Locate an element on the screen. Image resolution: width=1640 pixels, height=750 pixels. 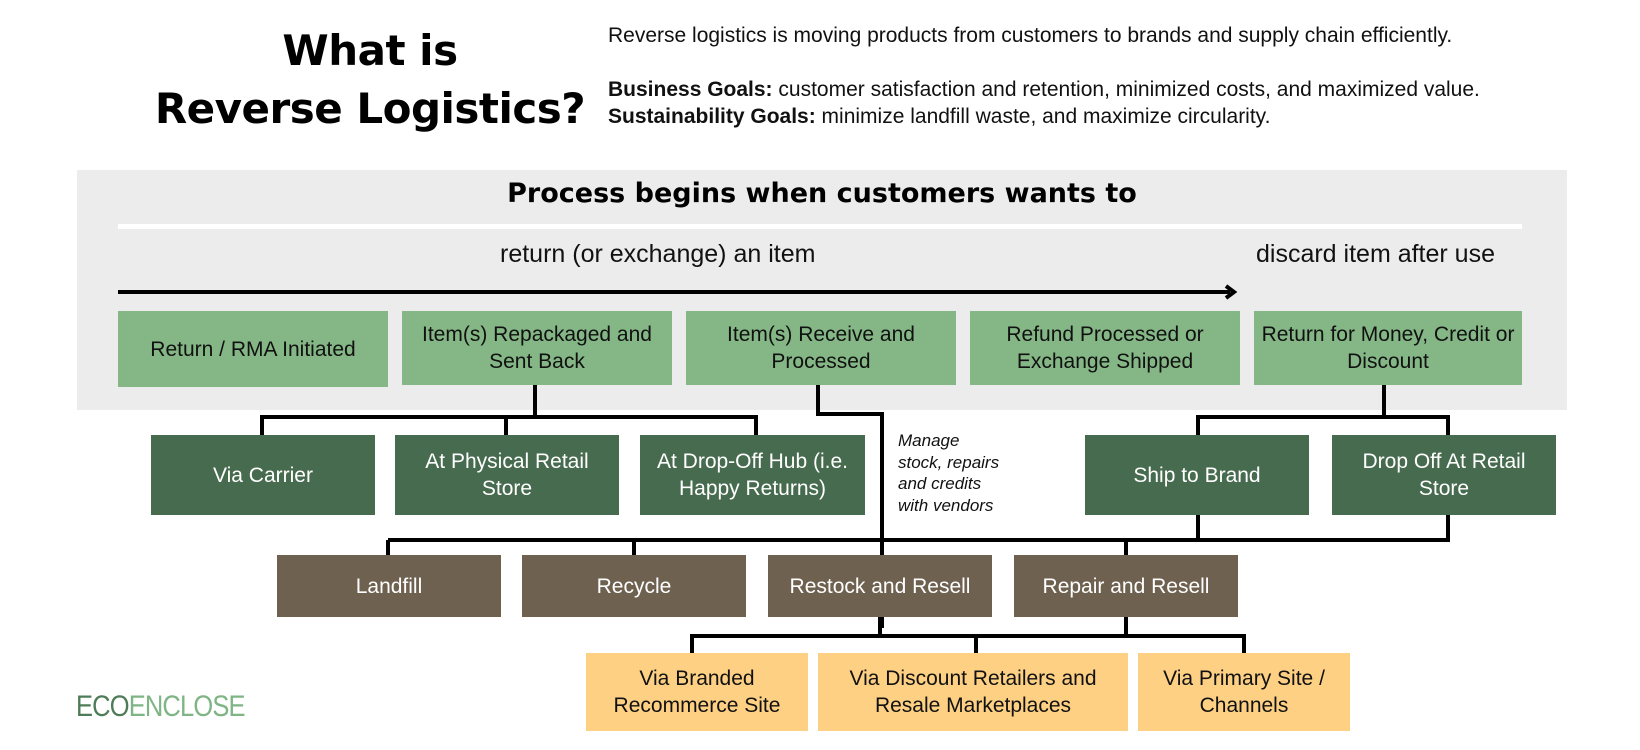
method-ship-to-brand: Ship to Brand is located at coordinates (1197, 475).